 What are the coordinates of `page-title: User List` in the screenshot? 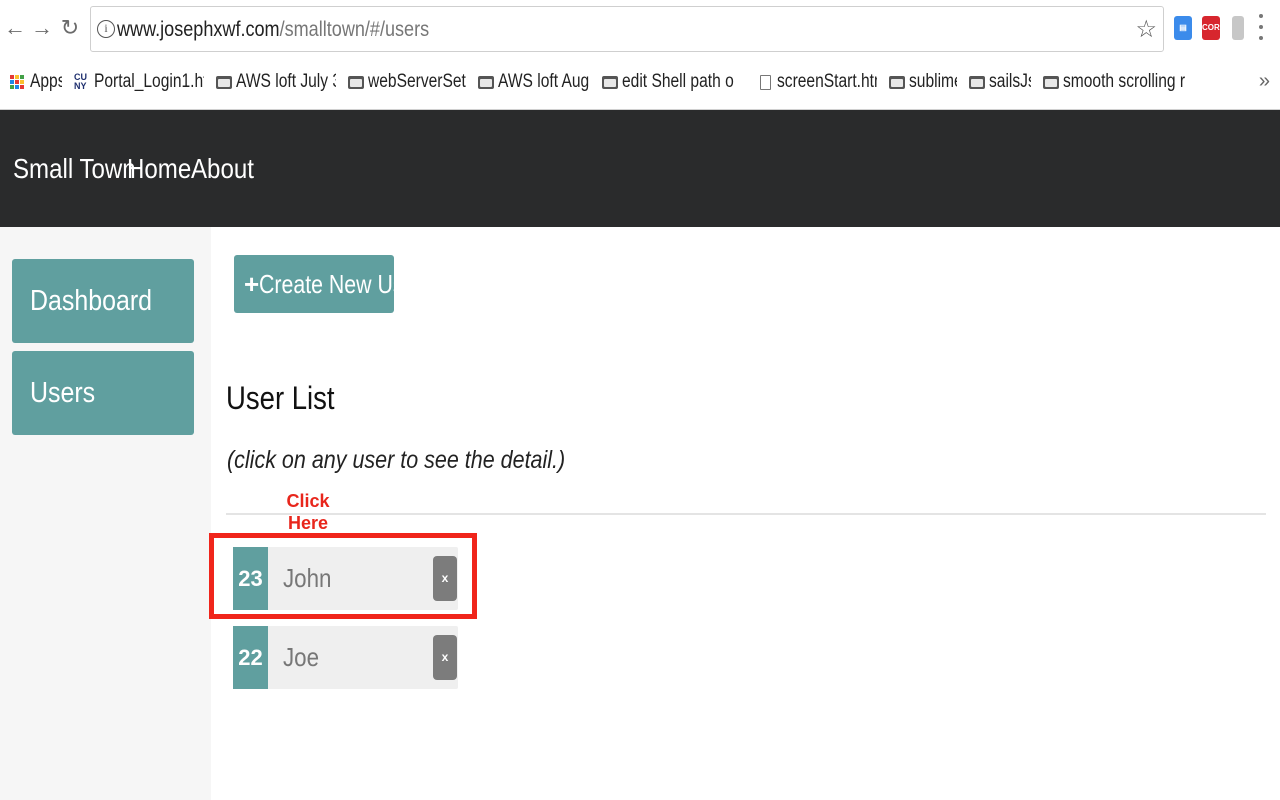 It's located at (280, 398).